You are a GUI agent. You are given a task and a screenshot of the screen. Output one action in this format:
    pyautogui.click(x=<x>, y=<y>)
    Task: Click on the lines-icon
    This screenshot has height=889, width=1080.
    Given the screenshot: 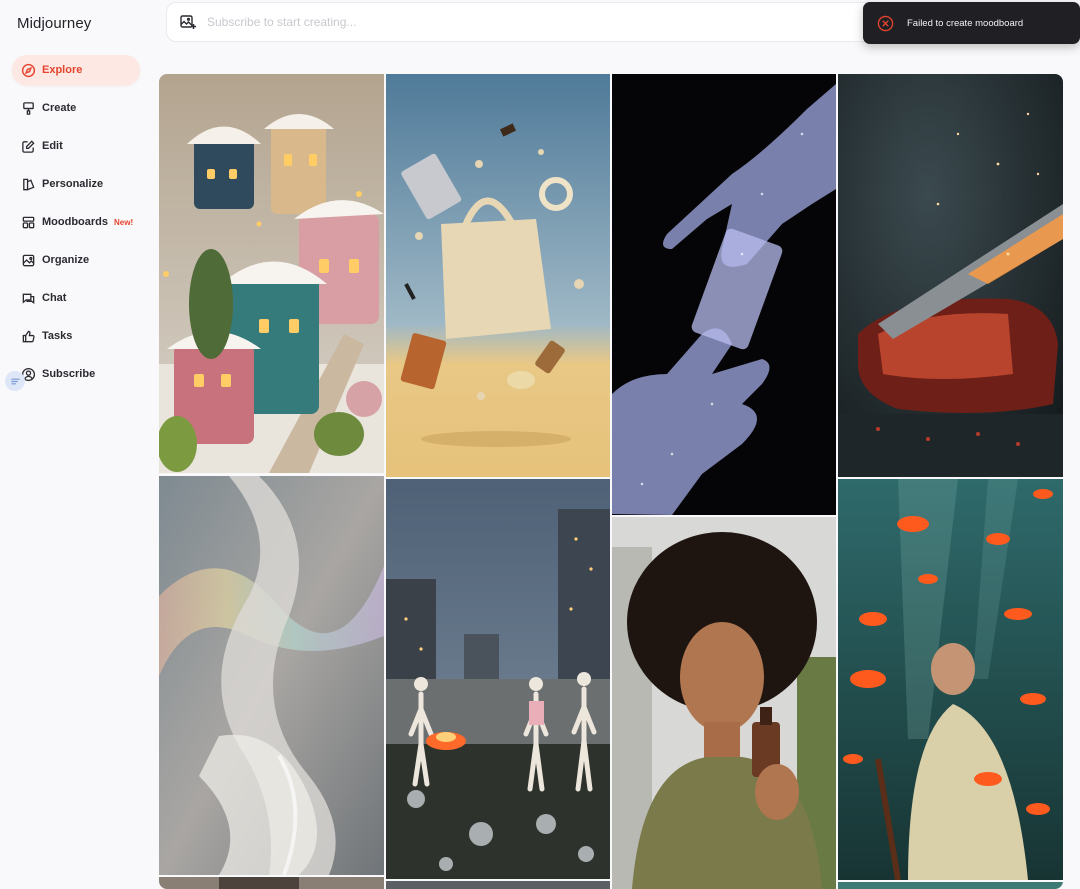 What is the action you would take?
    pyautogui.click(x=15, y=381)
    